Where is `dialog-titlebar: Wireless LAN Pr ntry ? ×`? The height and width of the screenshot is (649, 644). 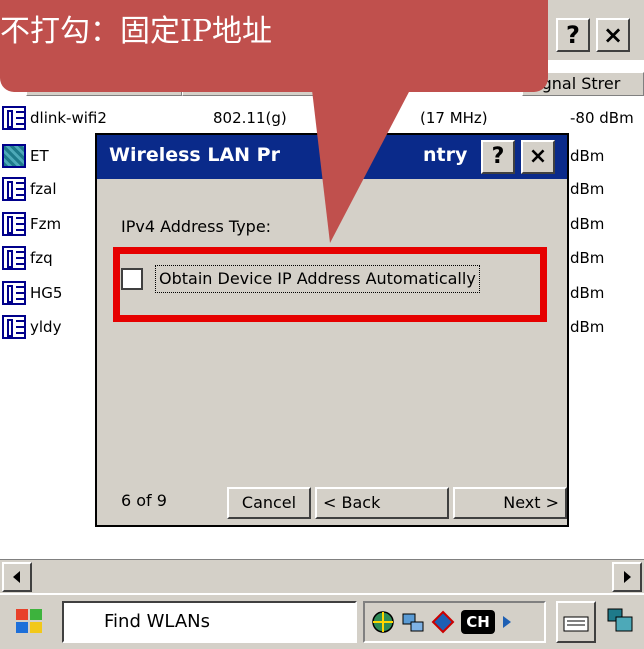 dialog-titlebar: Wireless LAN Pr ntry ? × is located at coordinates (332, 157).